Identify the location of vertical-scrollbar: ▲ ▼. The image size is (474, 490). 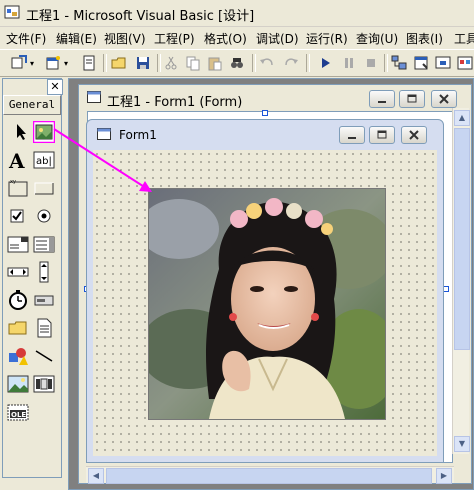
(461, 281).